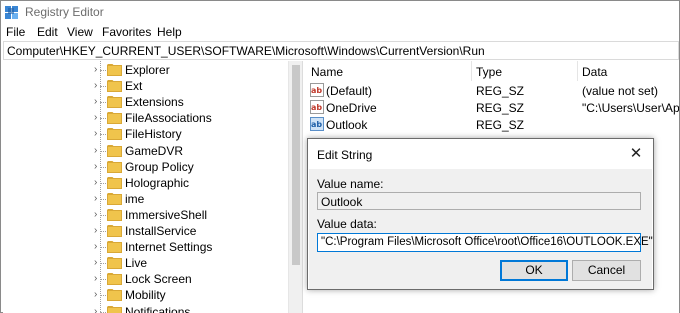 The height and width of the screenshot is (313, 680). What do you see at coordinates (126, 32) in the screenshot?
I see `menu-favorites: Favorites` at bounding box center [126, 32].